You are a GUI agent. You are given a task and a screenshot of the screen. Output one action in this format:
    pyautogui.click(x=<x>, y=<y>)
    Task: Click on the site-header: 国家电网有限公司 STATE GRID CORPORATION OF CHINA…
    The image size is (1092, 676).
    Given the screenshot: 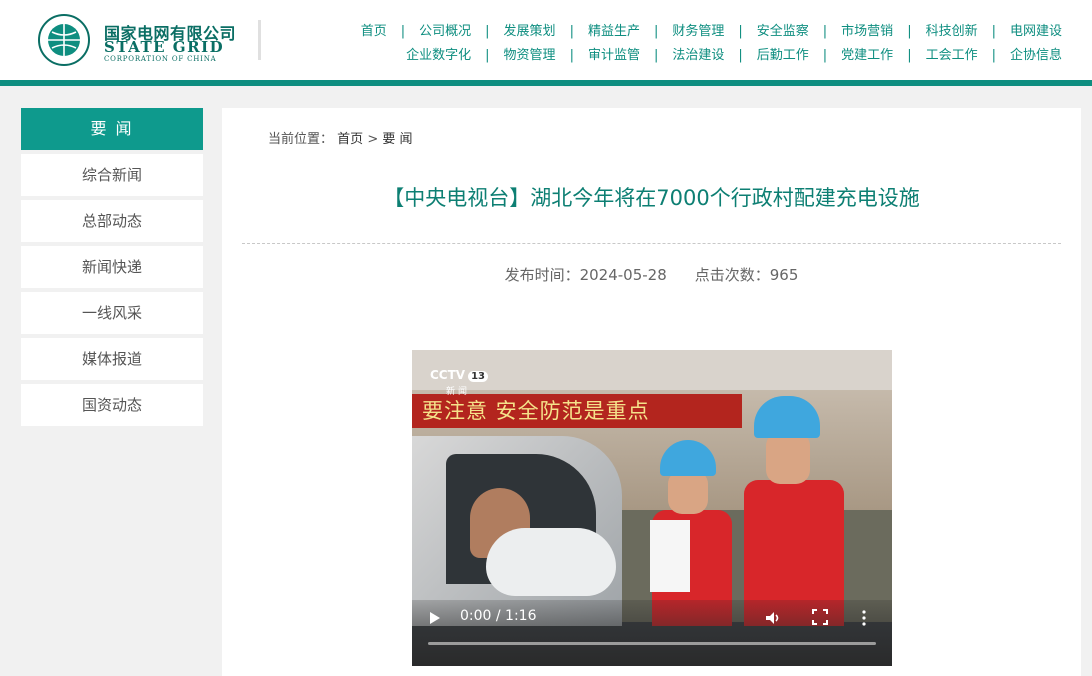 What is the action you would take?
    pyautogui.click(x=546, y=40)
    